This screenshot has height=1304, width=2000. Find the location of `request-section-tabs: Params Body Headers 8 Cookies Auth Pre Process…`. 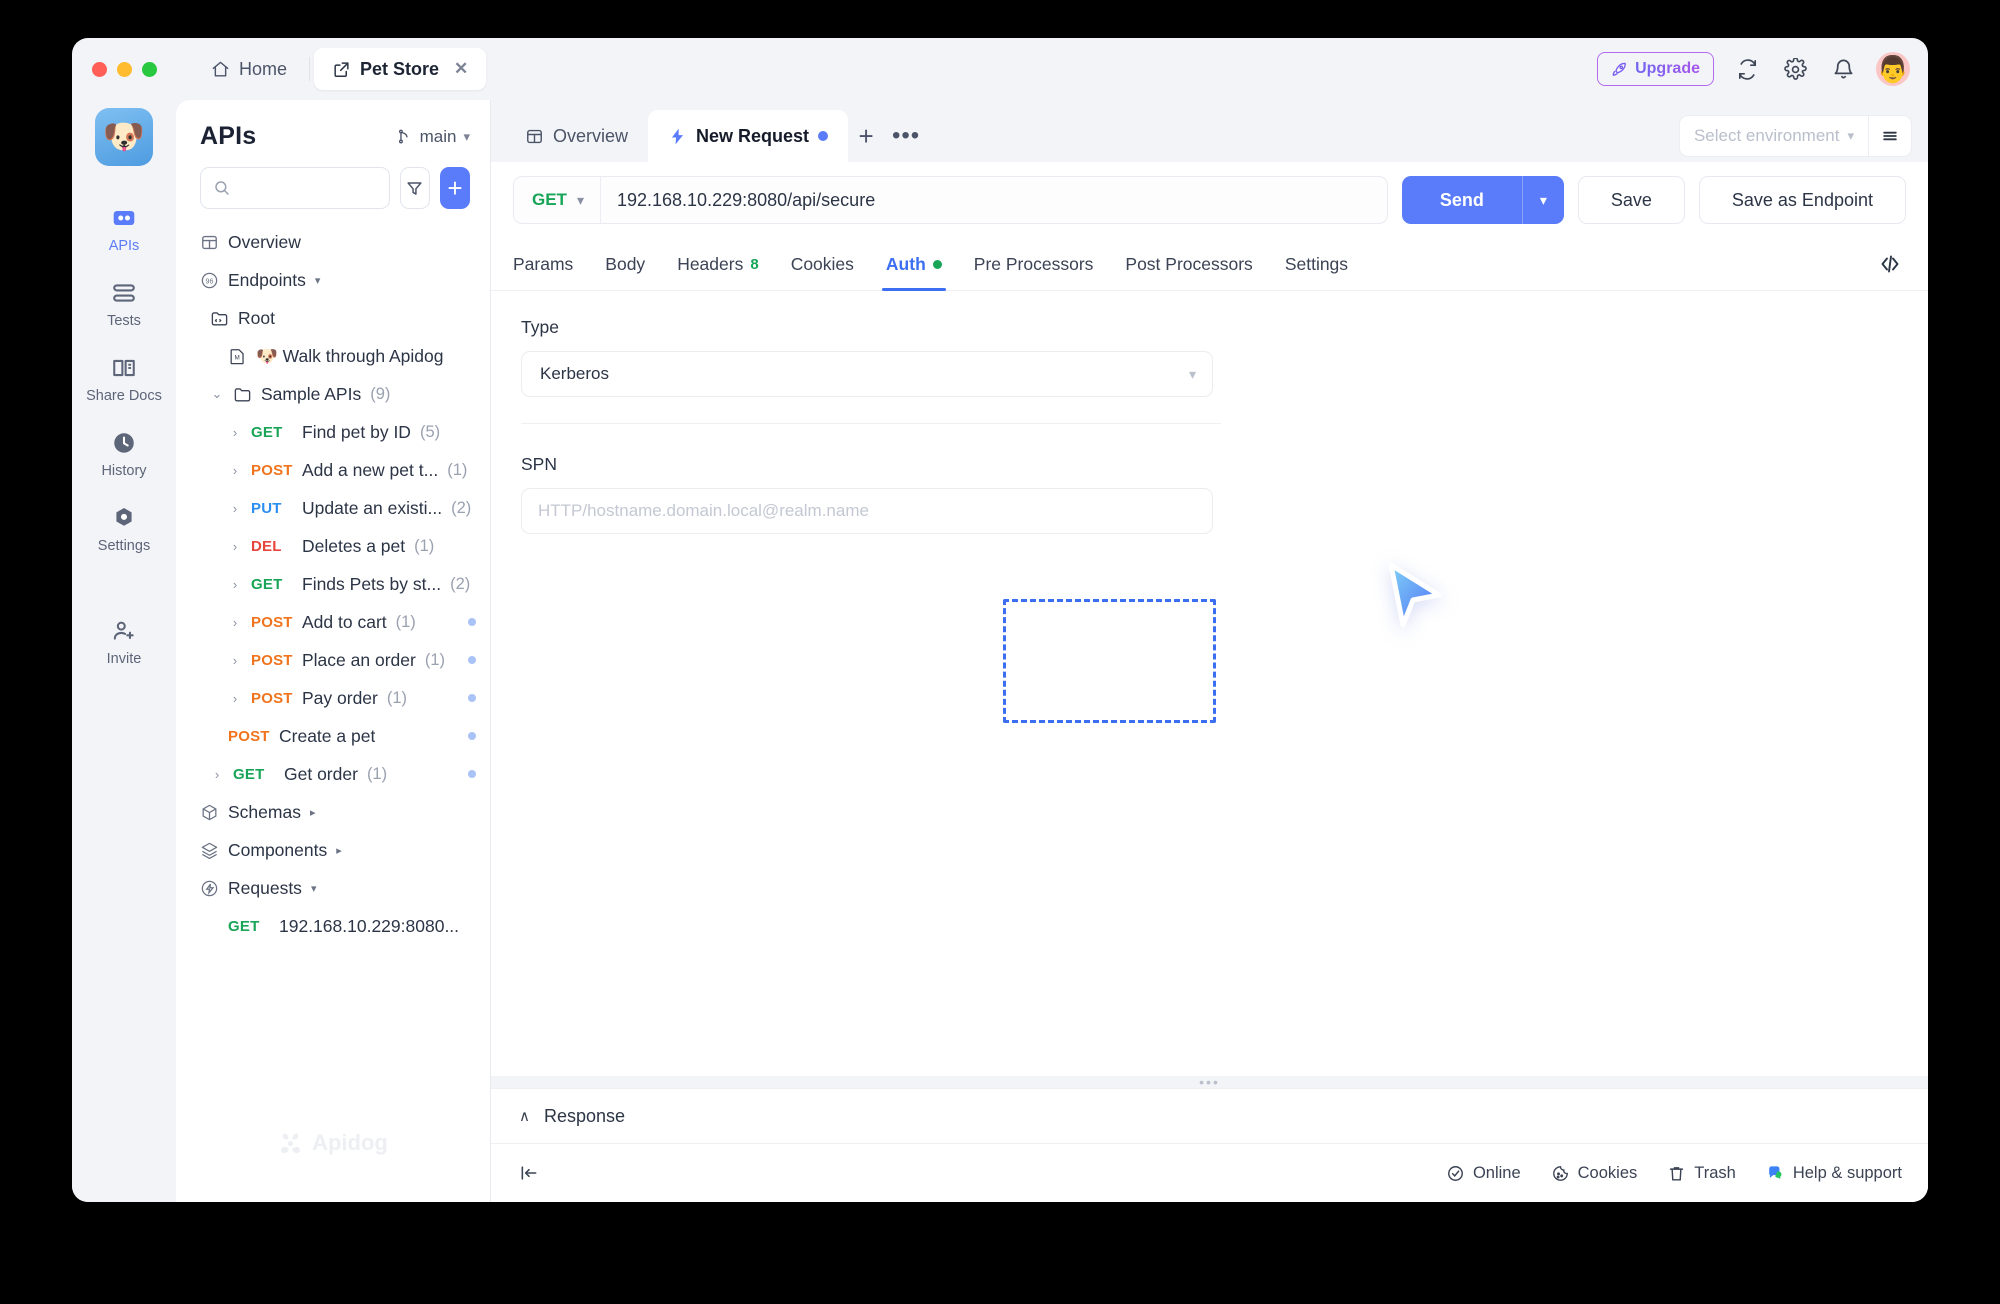

request-section-tabs: Params Body Headers 8 Cookies Auth Pre Process… is located at coordinates (1209, 264).